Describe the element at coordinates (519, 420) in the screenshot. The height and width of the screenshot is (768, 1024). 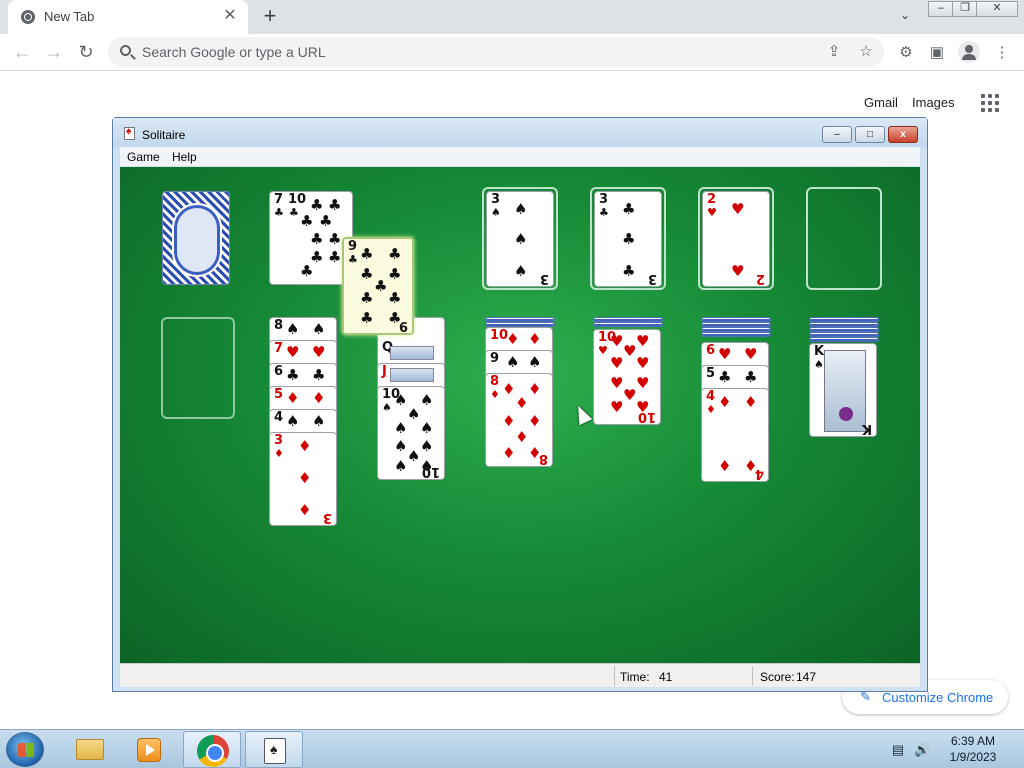
I see `tableau-card: 8 ♦ ♦ ♦ ♦ ♦ ♦ ♦ ♦ ♦ 8` at that location.